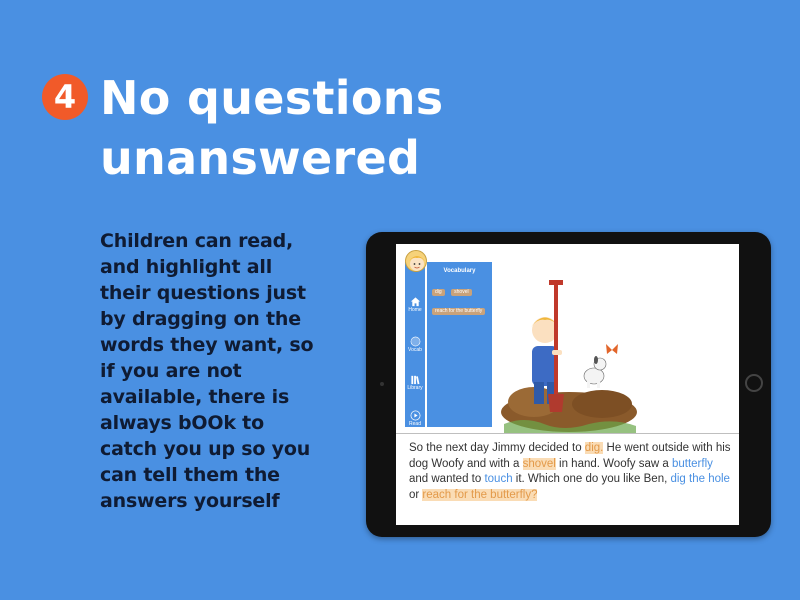  What do you see at coordinates (498, 479) in the screenshot?
I see `linked-word: touch` at bounding box center [498, 479].